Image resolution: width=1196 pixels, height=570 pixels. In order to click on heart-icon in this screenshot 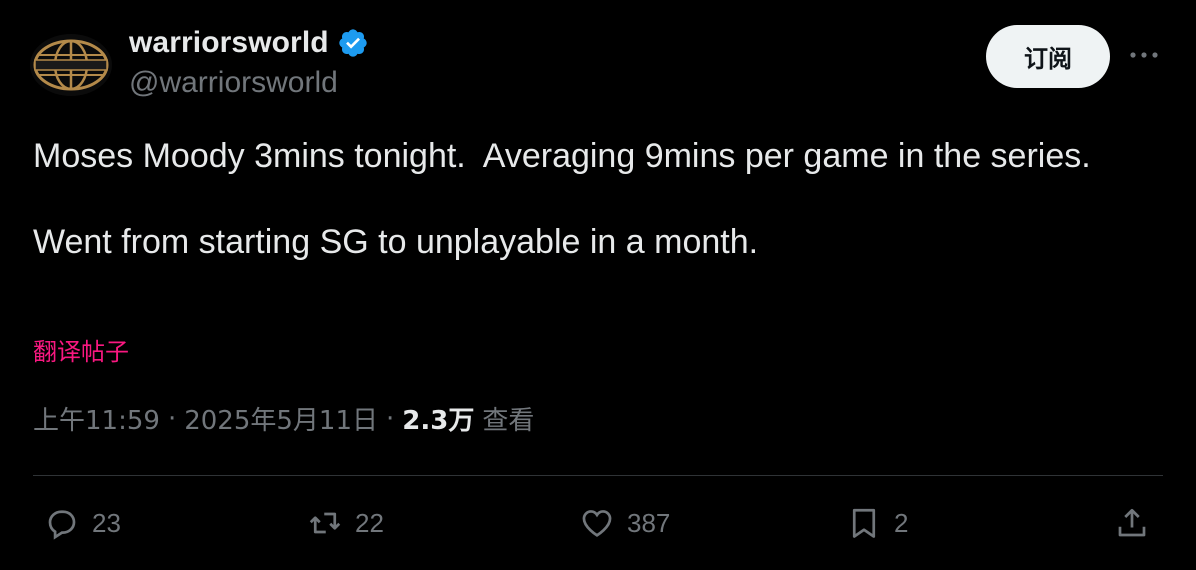, I will do `click(597, 523)`.